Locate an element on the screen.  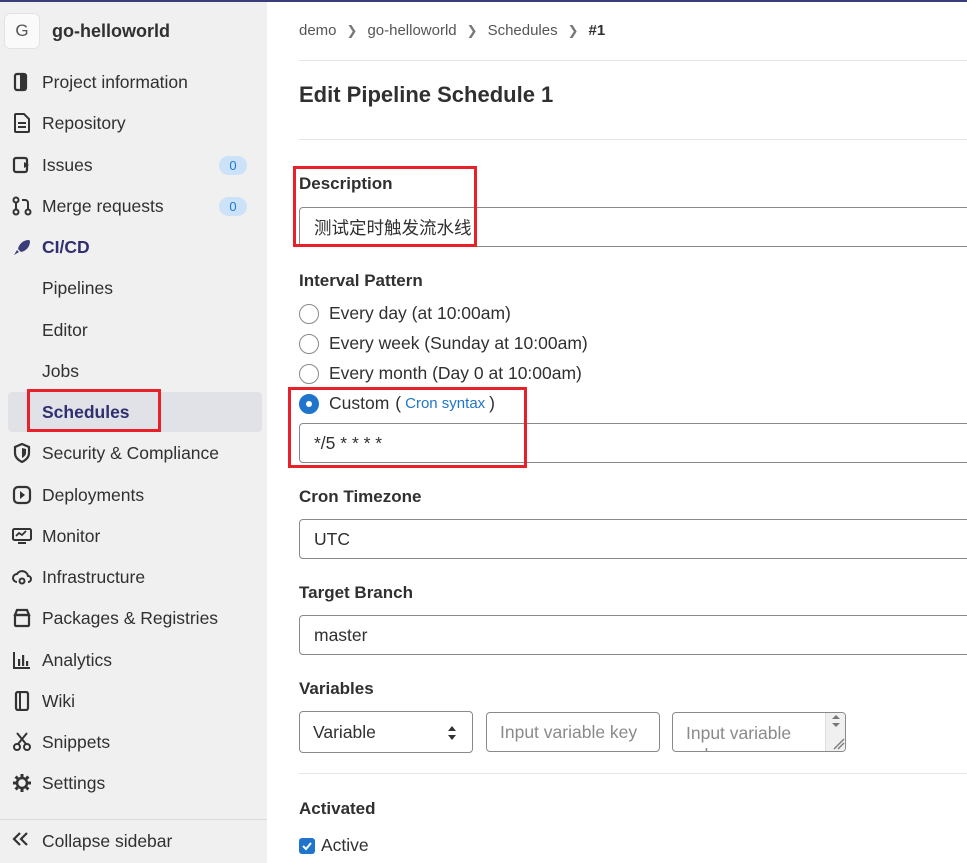
collapse-sidebar-label: Collapse sidebar is located at coordinates (107, 841).